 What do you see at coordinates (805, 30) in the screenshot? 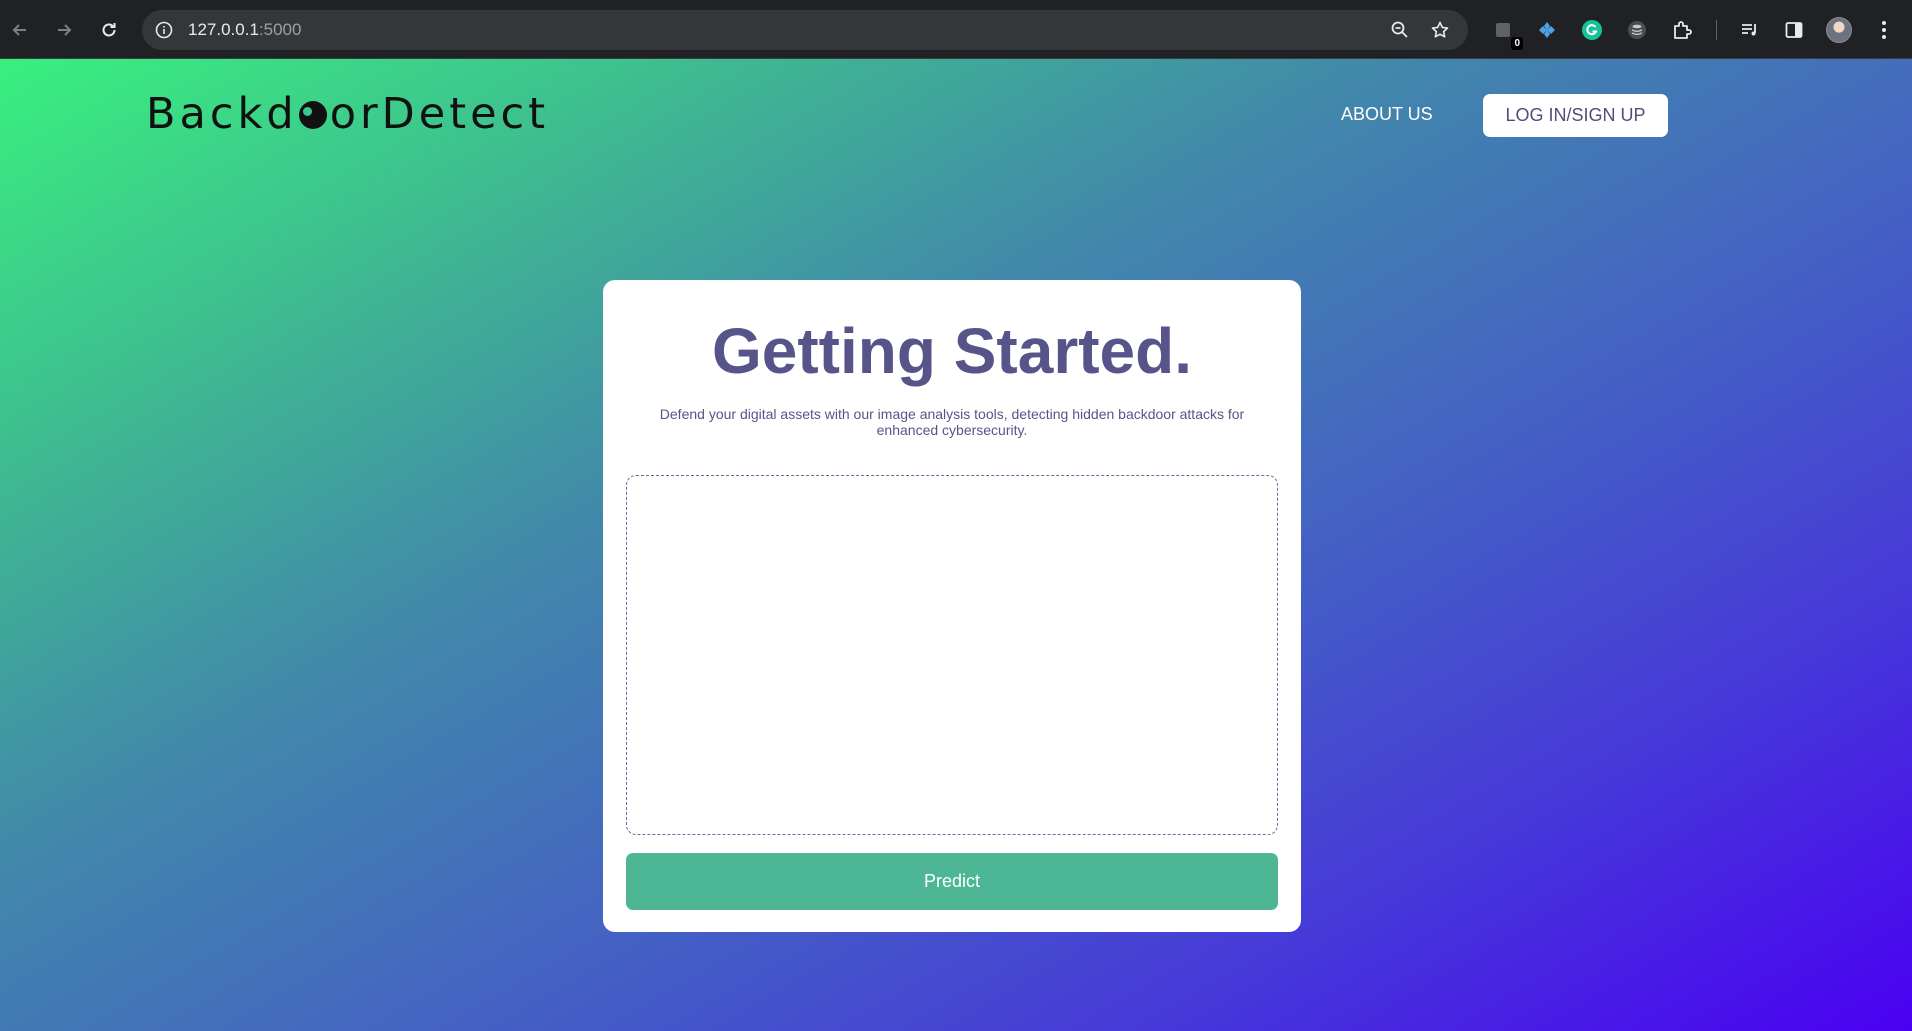
I see `address-bar: 127.0.0.1:5000` at bounding box center [805, 30].